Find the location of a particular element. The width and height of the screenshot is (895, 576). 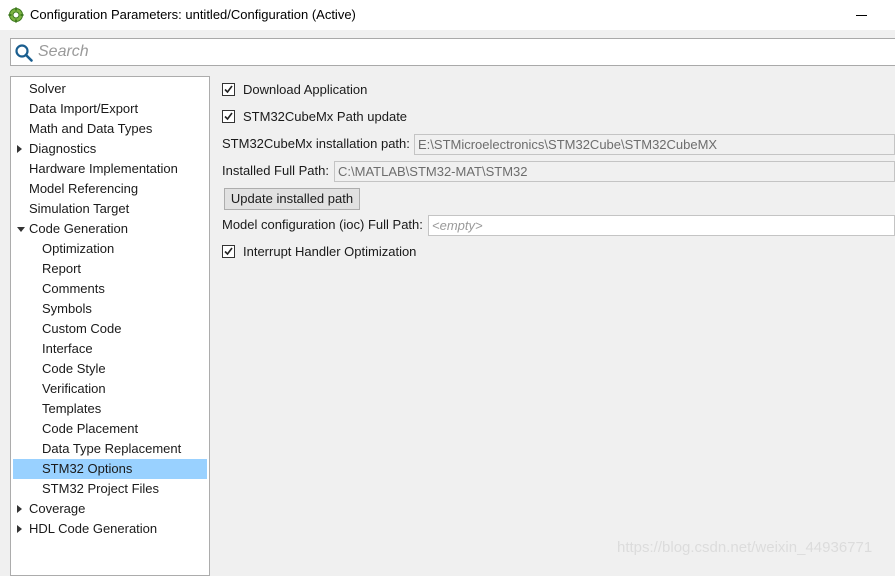

tree-item-label: Data Type Replacement is located at coordinates (112, 448).